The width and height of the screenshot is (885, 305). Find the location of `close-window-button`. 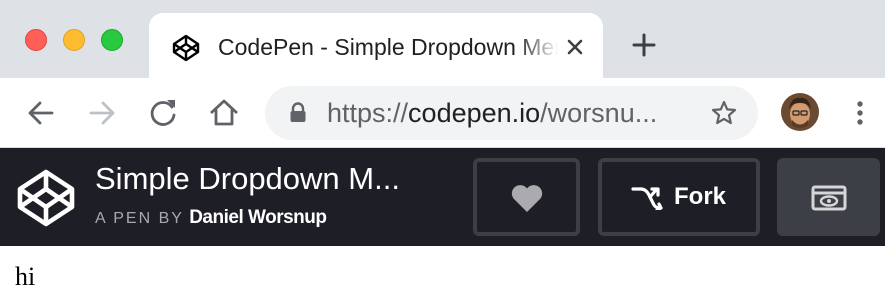

close-window-button is located at coordinates (36, 40).